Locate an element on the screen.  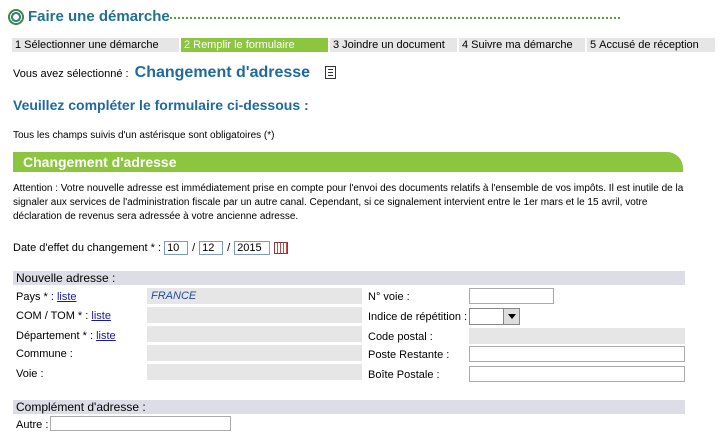
department-list-link: liste is located at coordinates (106, 336).